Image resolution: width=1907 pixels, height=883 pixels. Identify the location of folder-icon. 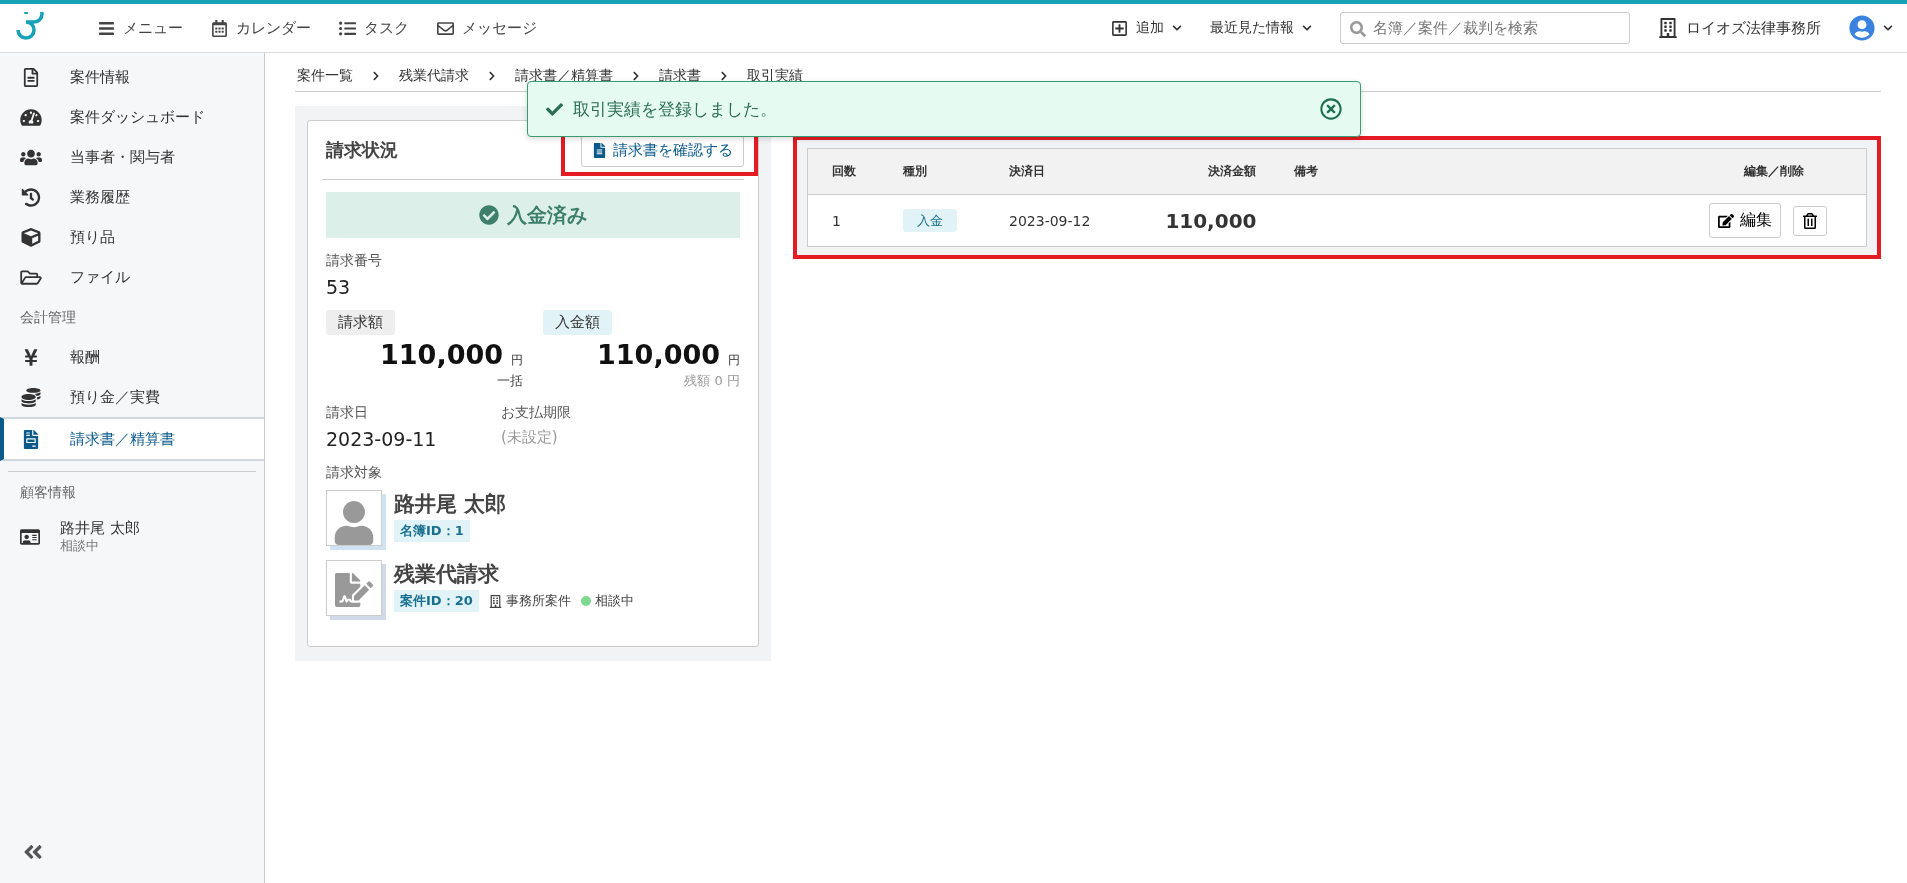
(31, 277).